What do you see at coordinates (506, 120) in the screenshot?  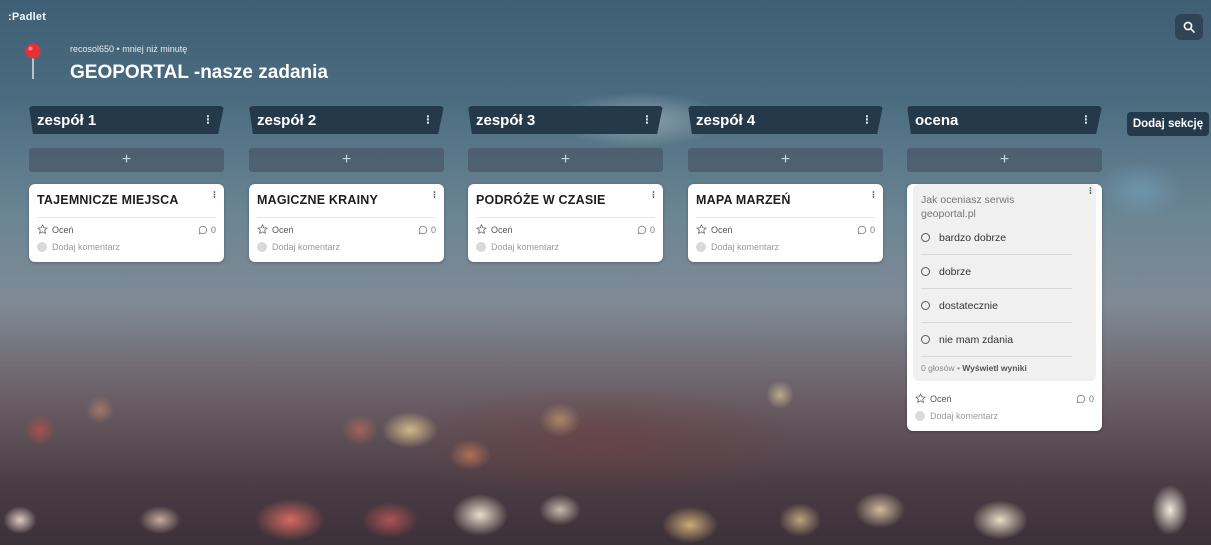 I see `section-title: zespół 3` at bounding box center [506, 120].